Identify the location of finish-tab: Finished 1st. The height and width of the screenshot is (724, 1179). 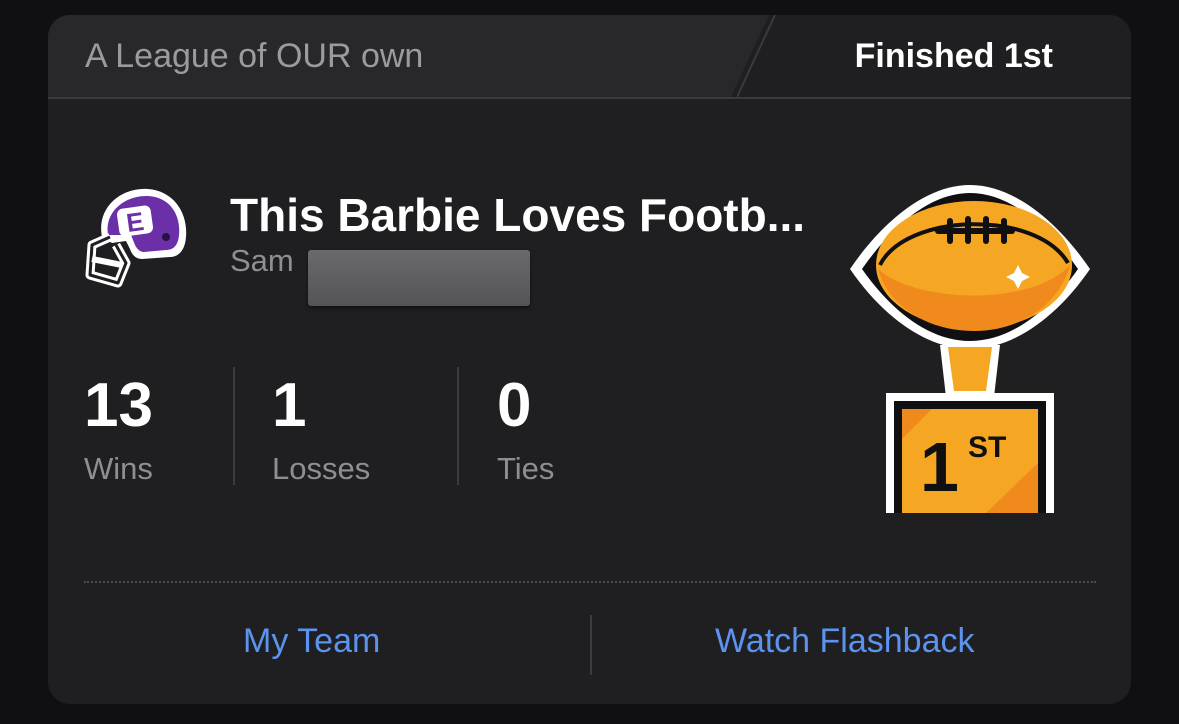
(931, 56).